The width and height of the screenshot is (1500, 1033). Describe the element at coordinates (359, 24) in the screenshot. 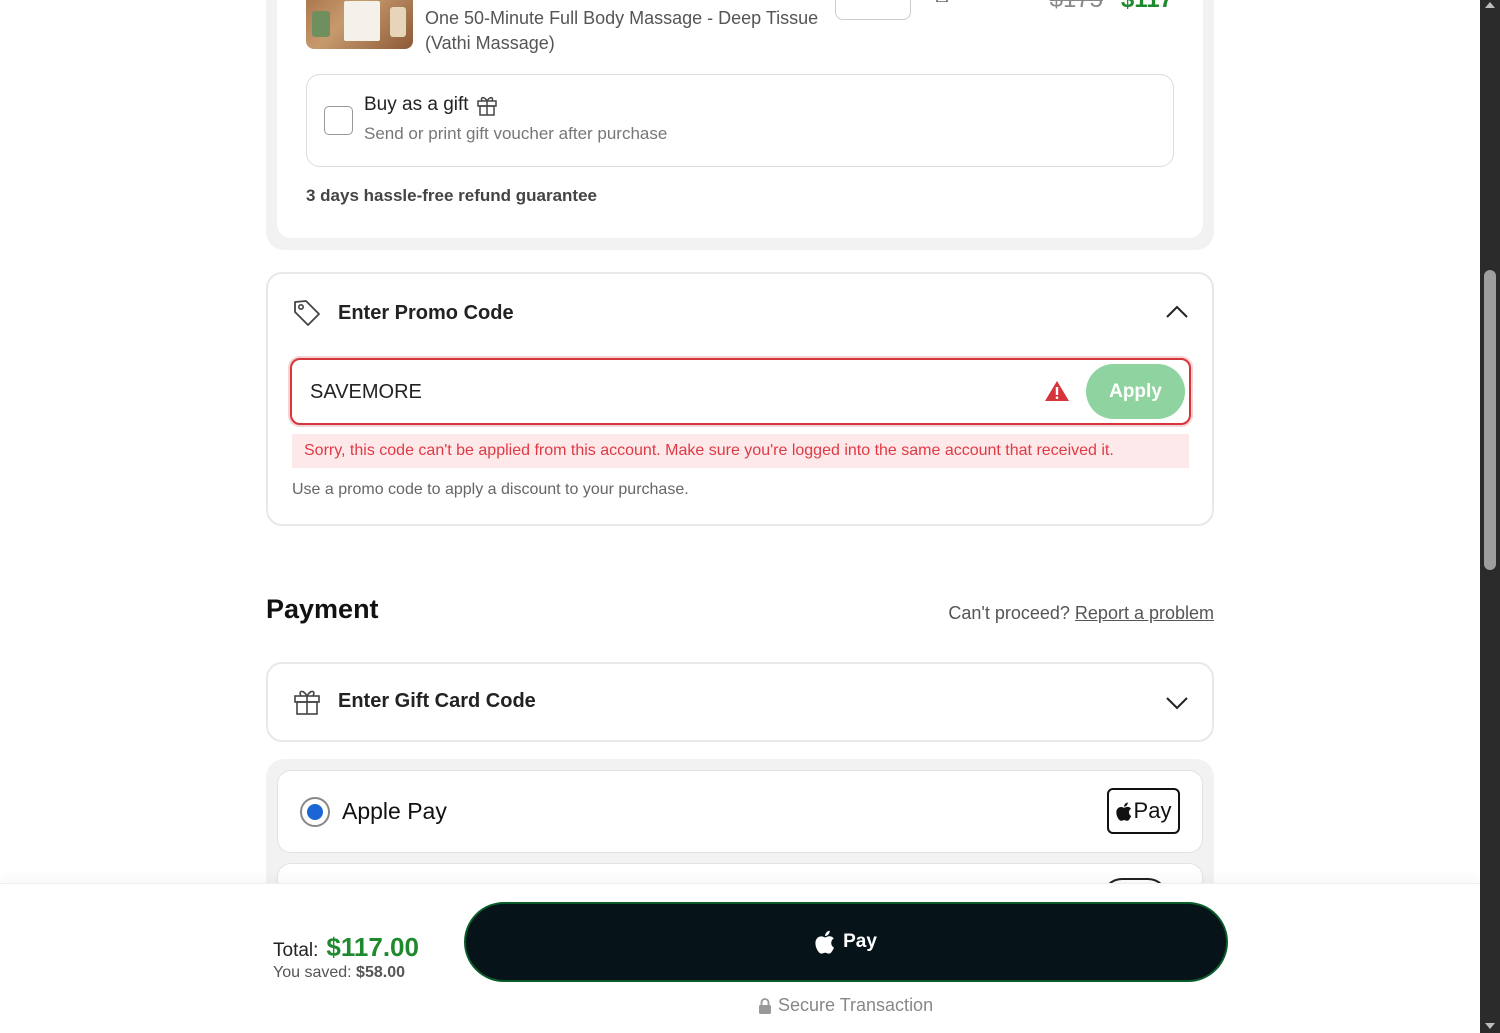

I see `product-image` at that location.